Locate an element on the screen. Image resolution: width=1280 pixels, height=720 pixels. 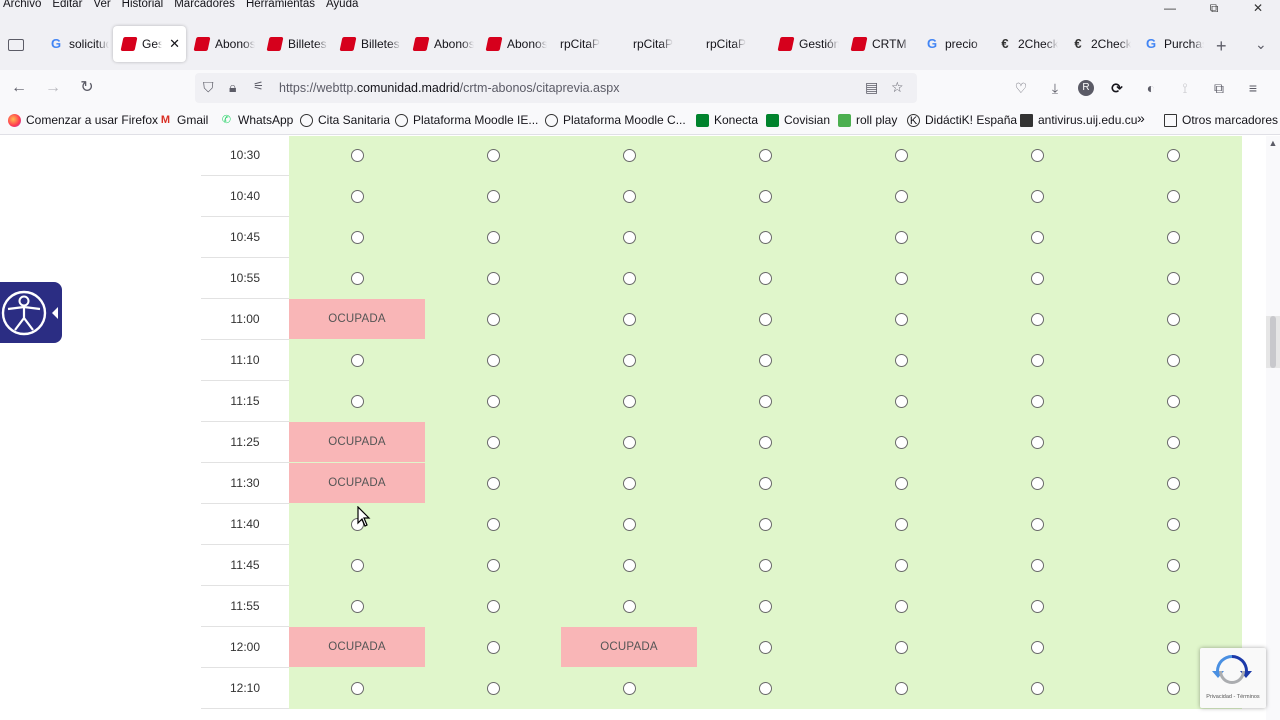
tab: Billetes is located at coordinates (295, 44).